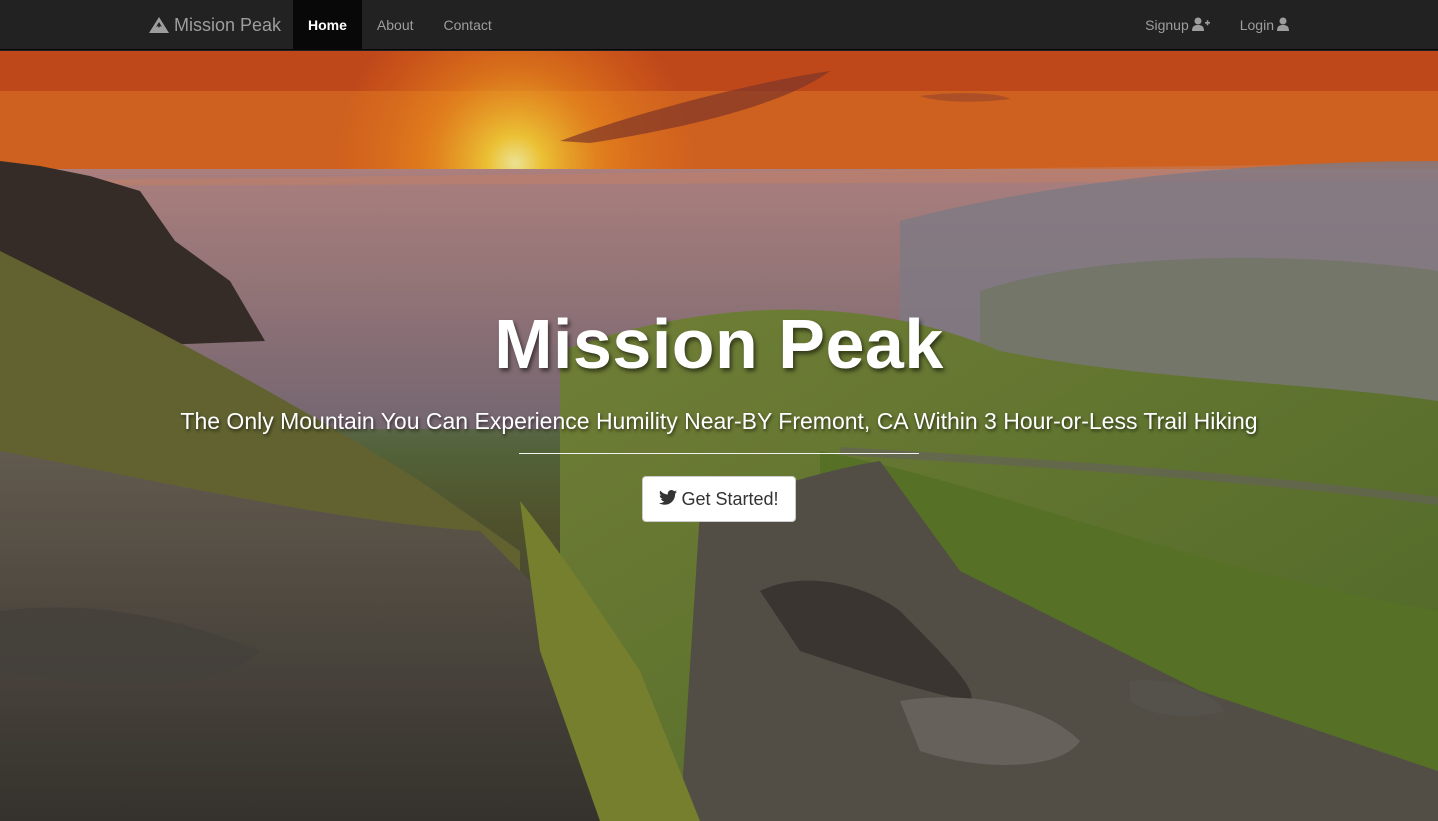 The width and height of the screenshot is (1438, 821). Describe the element at coordinates (730, 498) in the screenshot. I see `get-started-label: Get Started!` at that location.